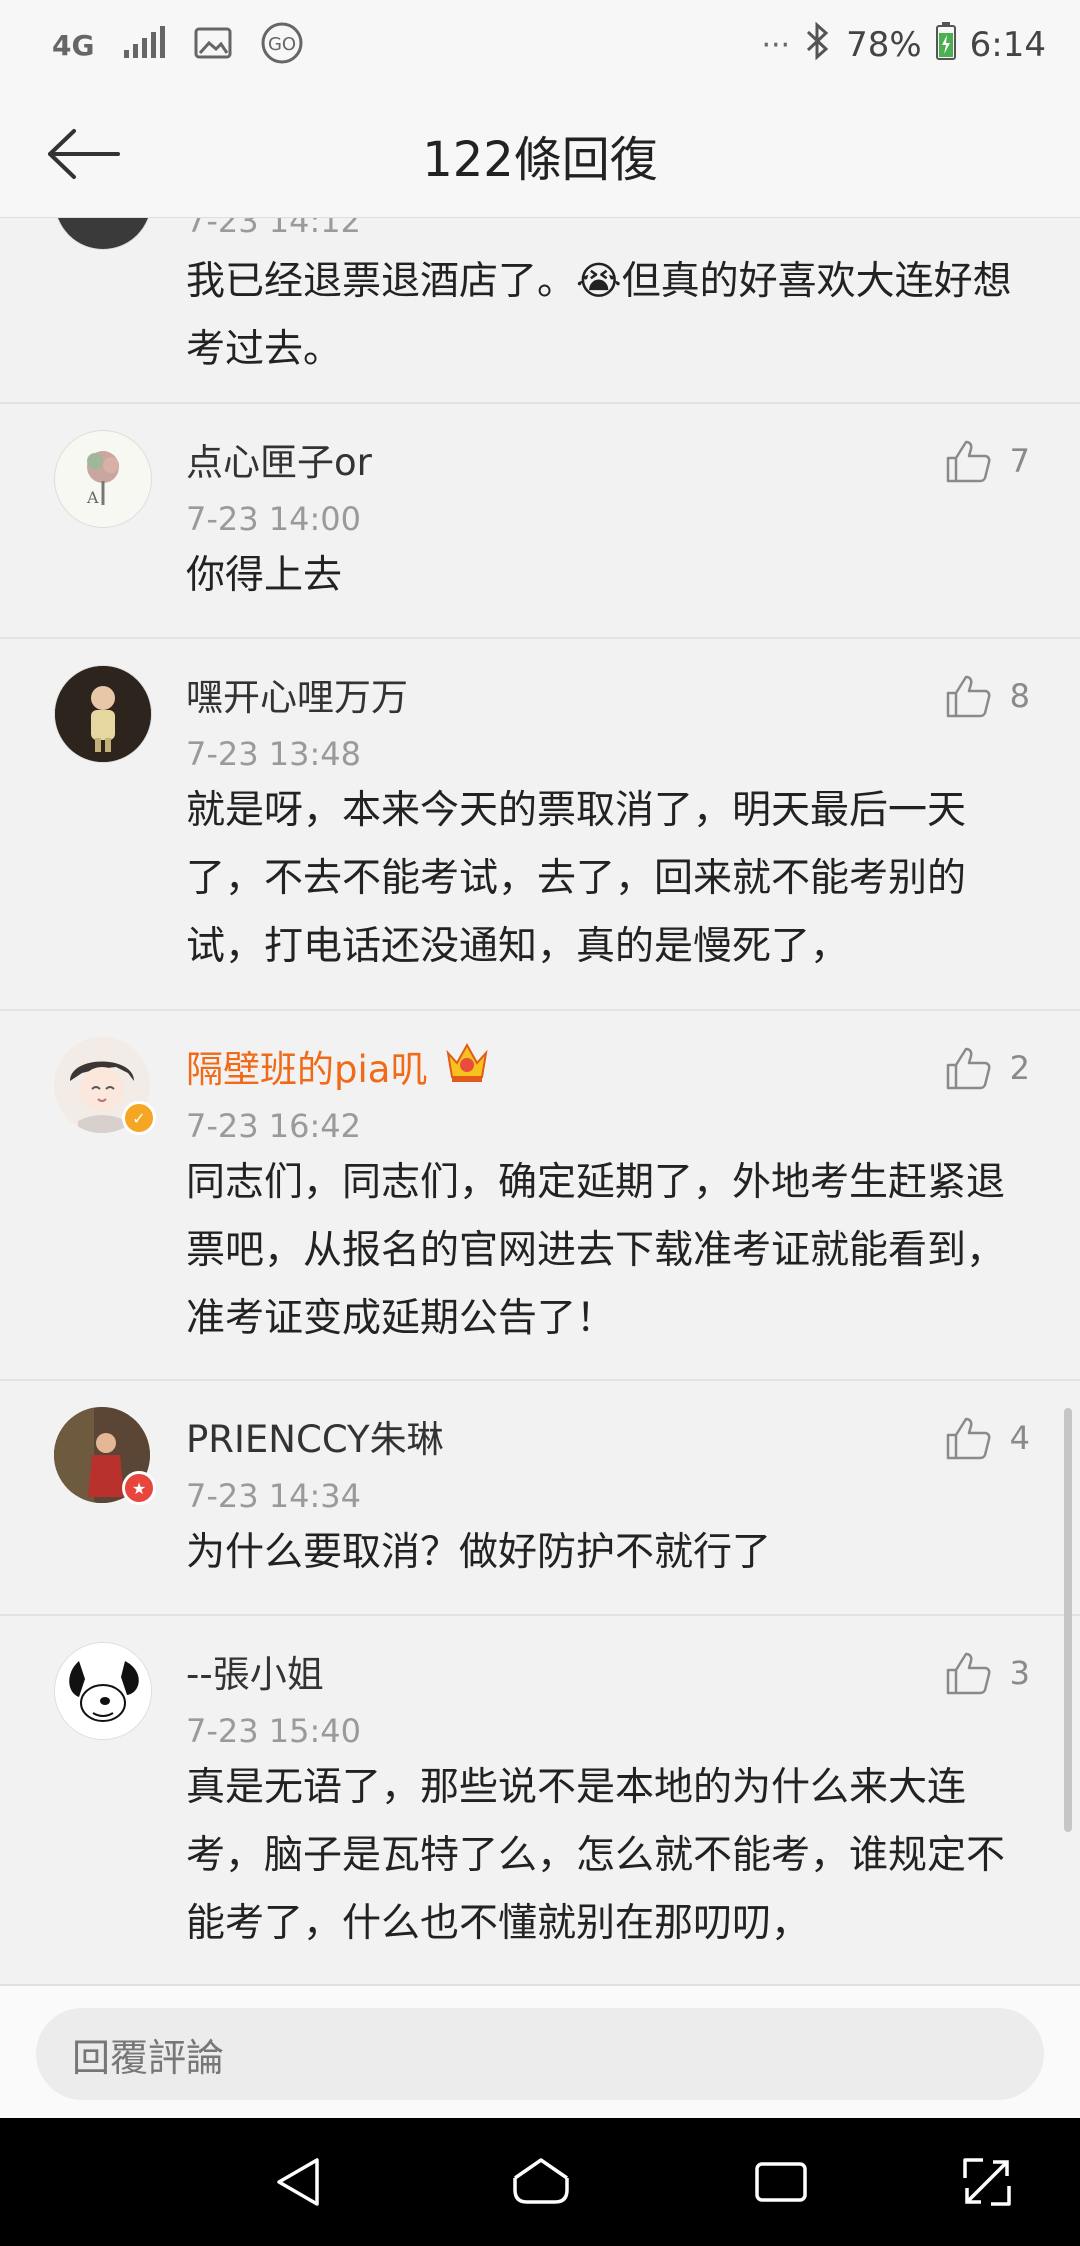 The height and width of the screenshot is (2246, 1080). Describe the element at coordinates (213, 45) in the screenshot. I see `image-icon` at that location.